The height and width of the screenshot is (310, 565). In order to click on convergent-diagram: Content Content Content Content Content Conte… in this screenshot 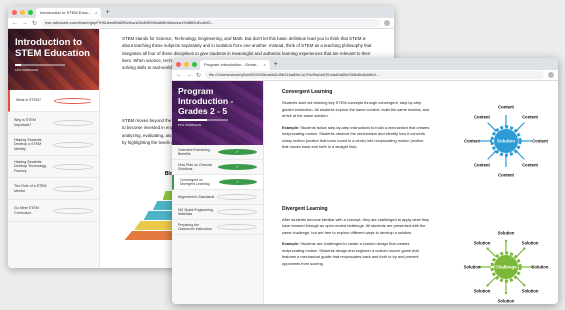, I will do `click(506, 141)`.